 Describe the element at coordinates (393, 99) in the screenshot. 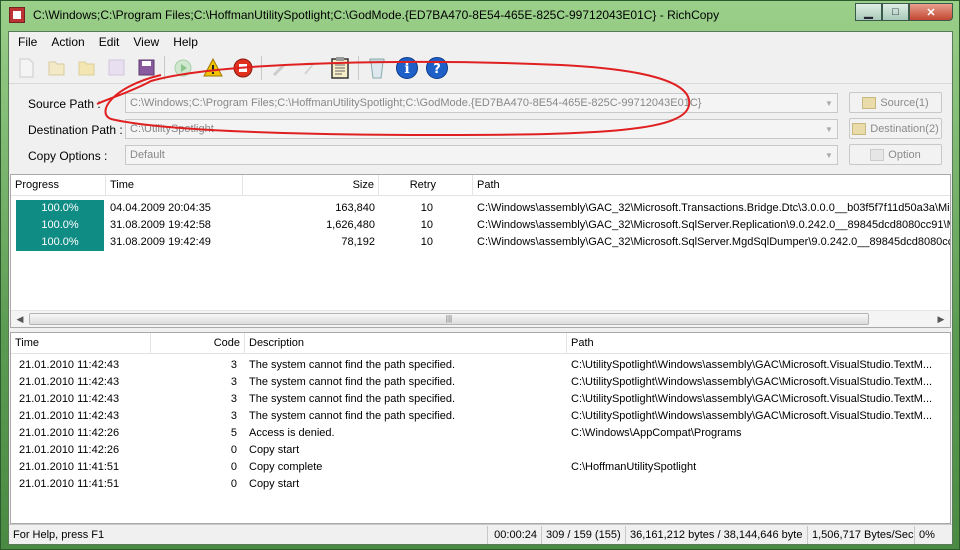

I see `annotation-circle` at that location.